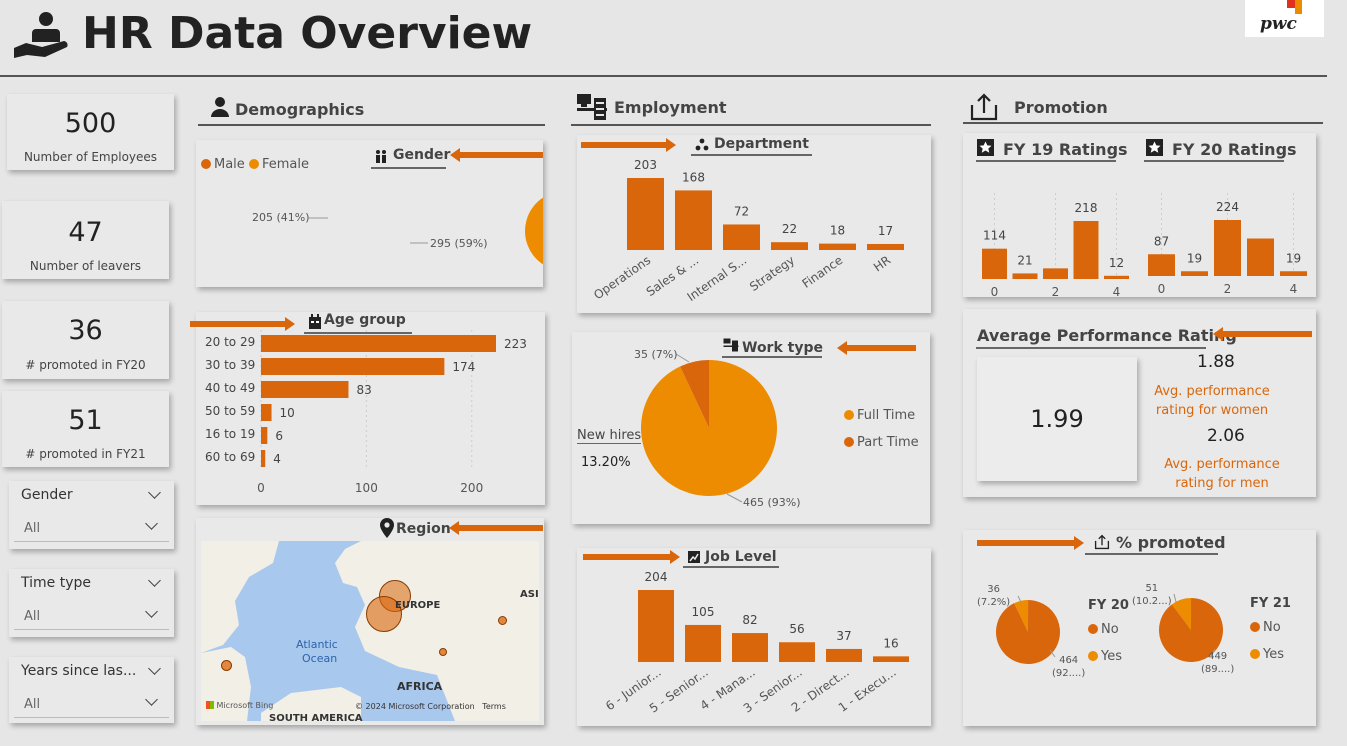 The width and height of the screenshot is (1347, 746). I want to click on fy21-yes-label: 51 (10.2...), so click(1152, 595).